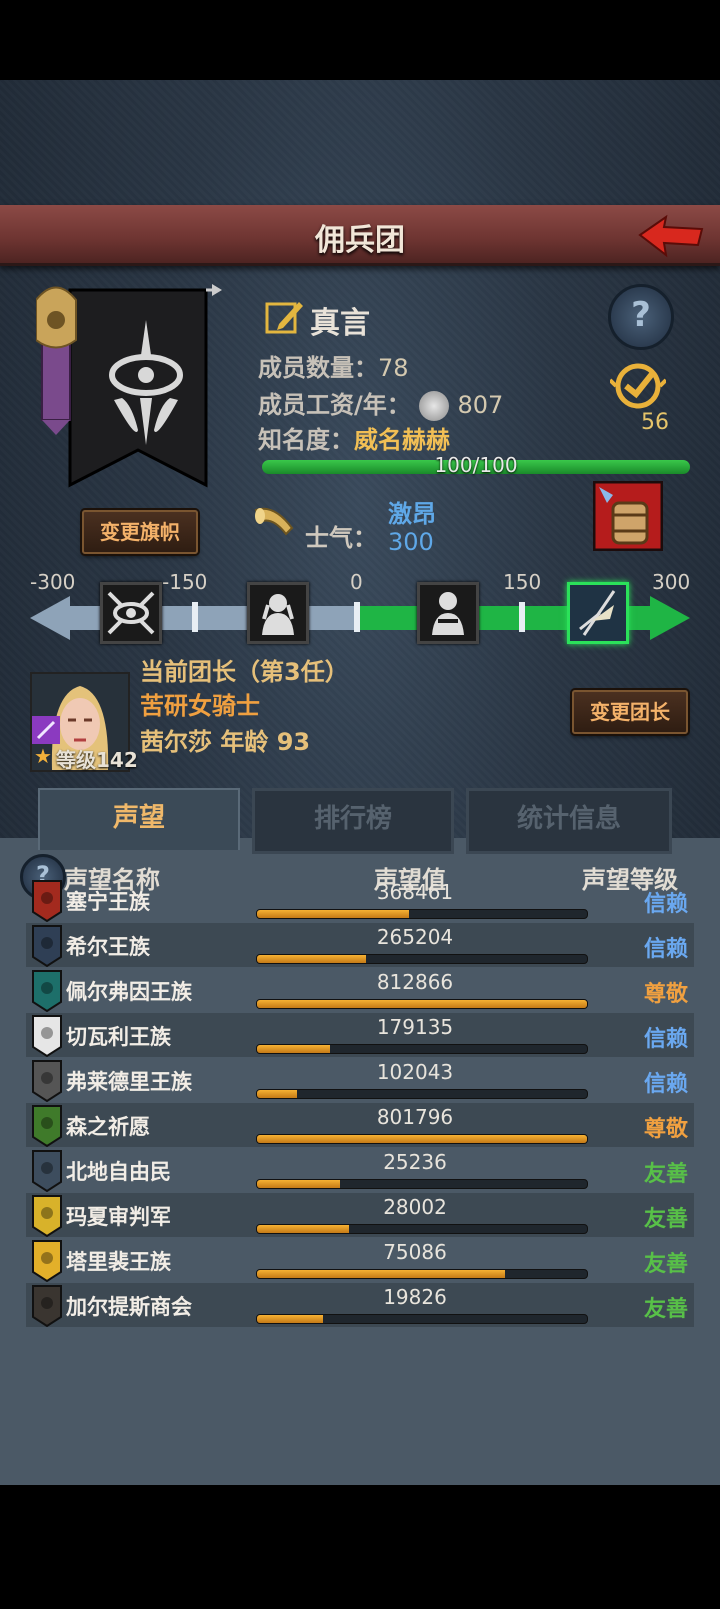 This screenshot has height=1609, width=720. Describe the element at coordinates (415, 1027) in the screenshot. I see `reputation-value: 179135` at that location.